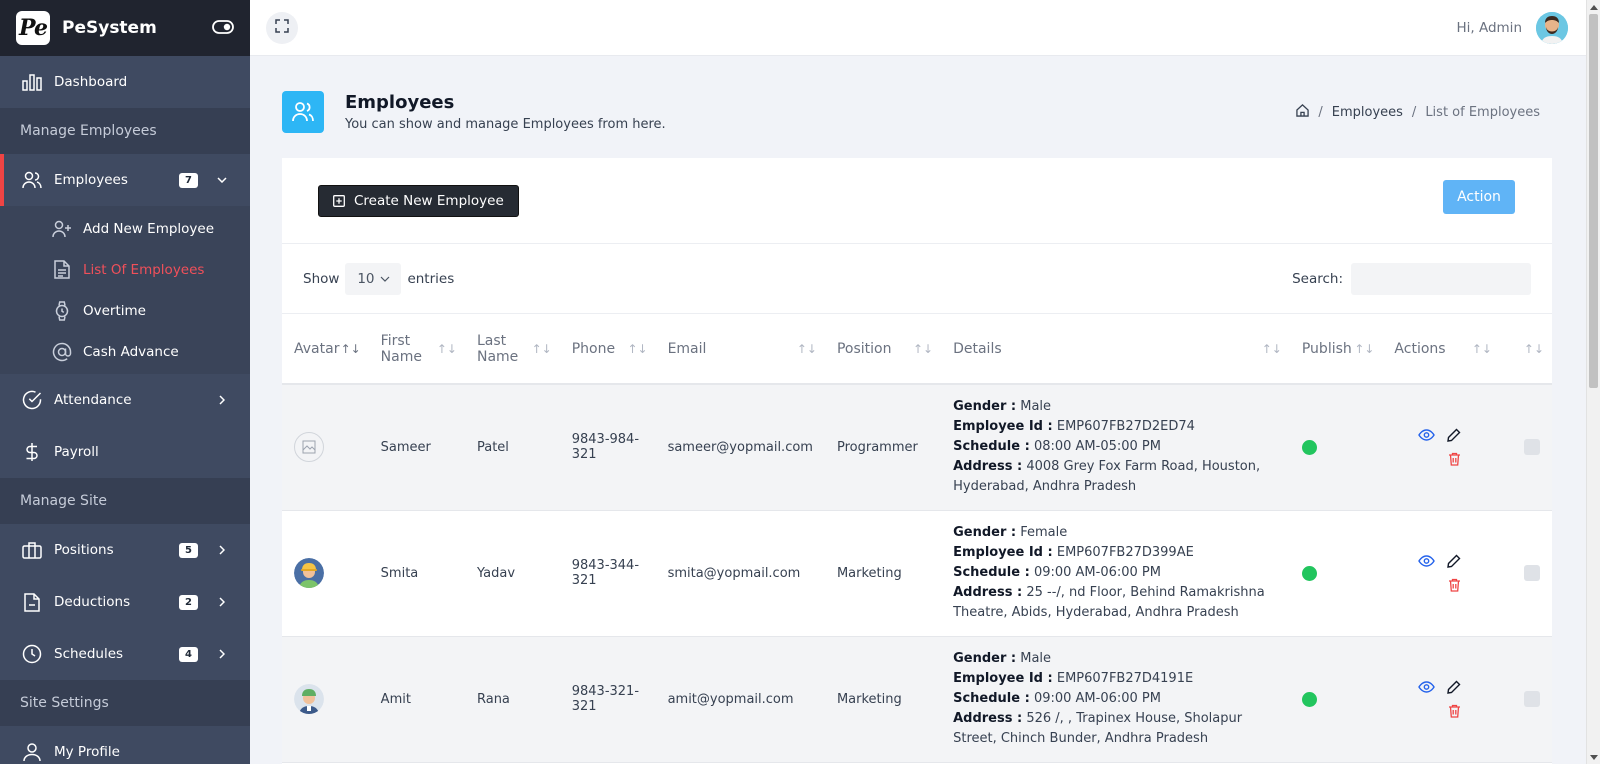 The image size is (1600, 764). Describe the element at coordinates (366, 278) in the screenshot. I see `entries-value: 10` at that location.